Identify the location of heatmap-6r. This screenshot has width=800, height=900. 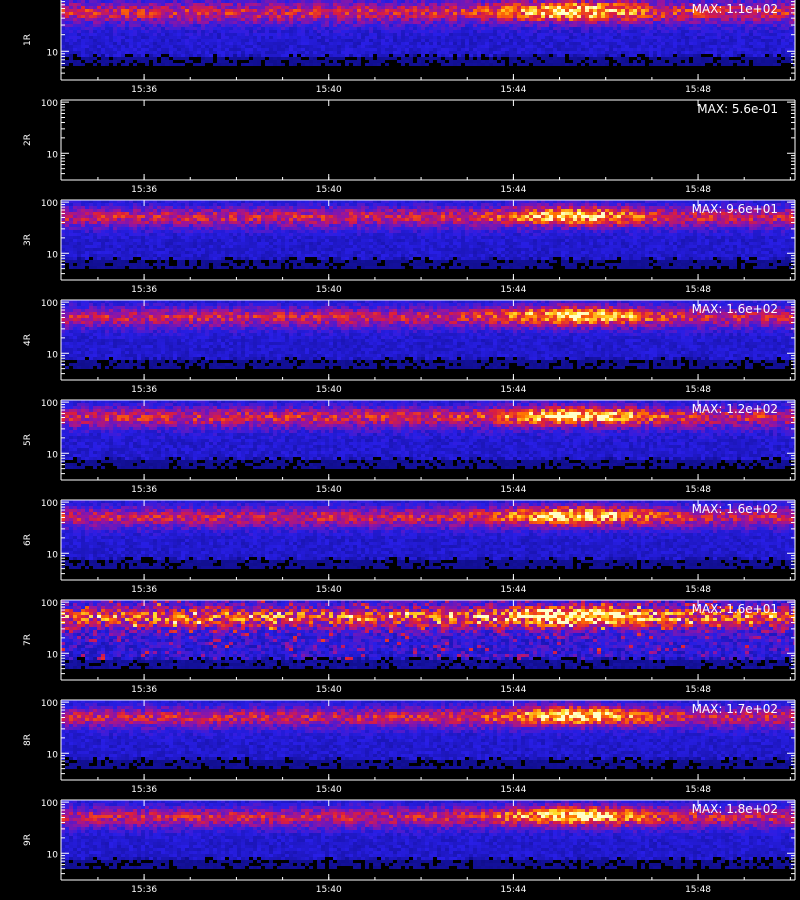
(428, 540).